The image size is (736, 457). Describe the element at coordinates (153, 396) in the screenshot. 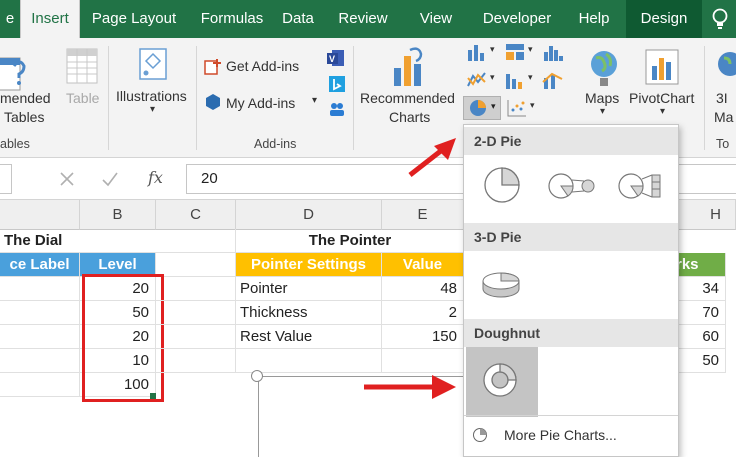

I see `fill-handle` at that location.